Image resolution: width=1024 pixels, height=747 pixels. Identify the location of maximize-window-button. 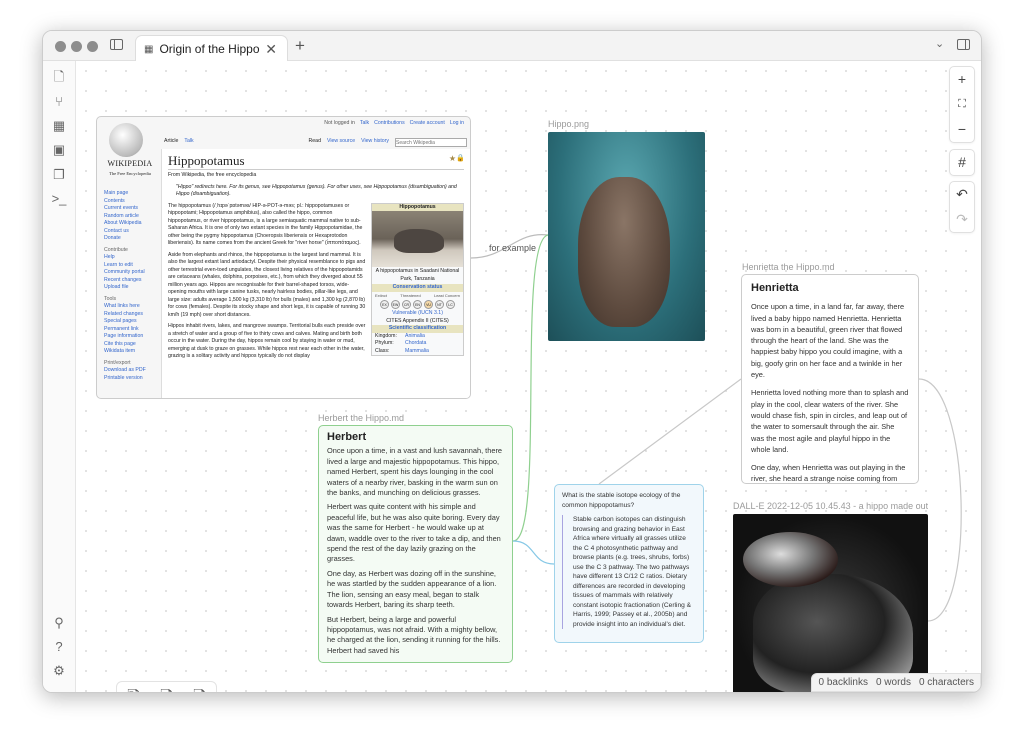
(92, 46).